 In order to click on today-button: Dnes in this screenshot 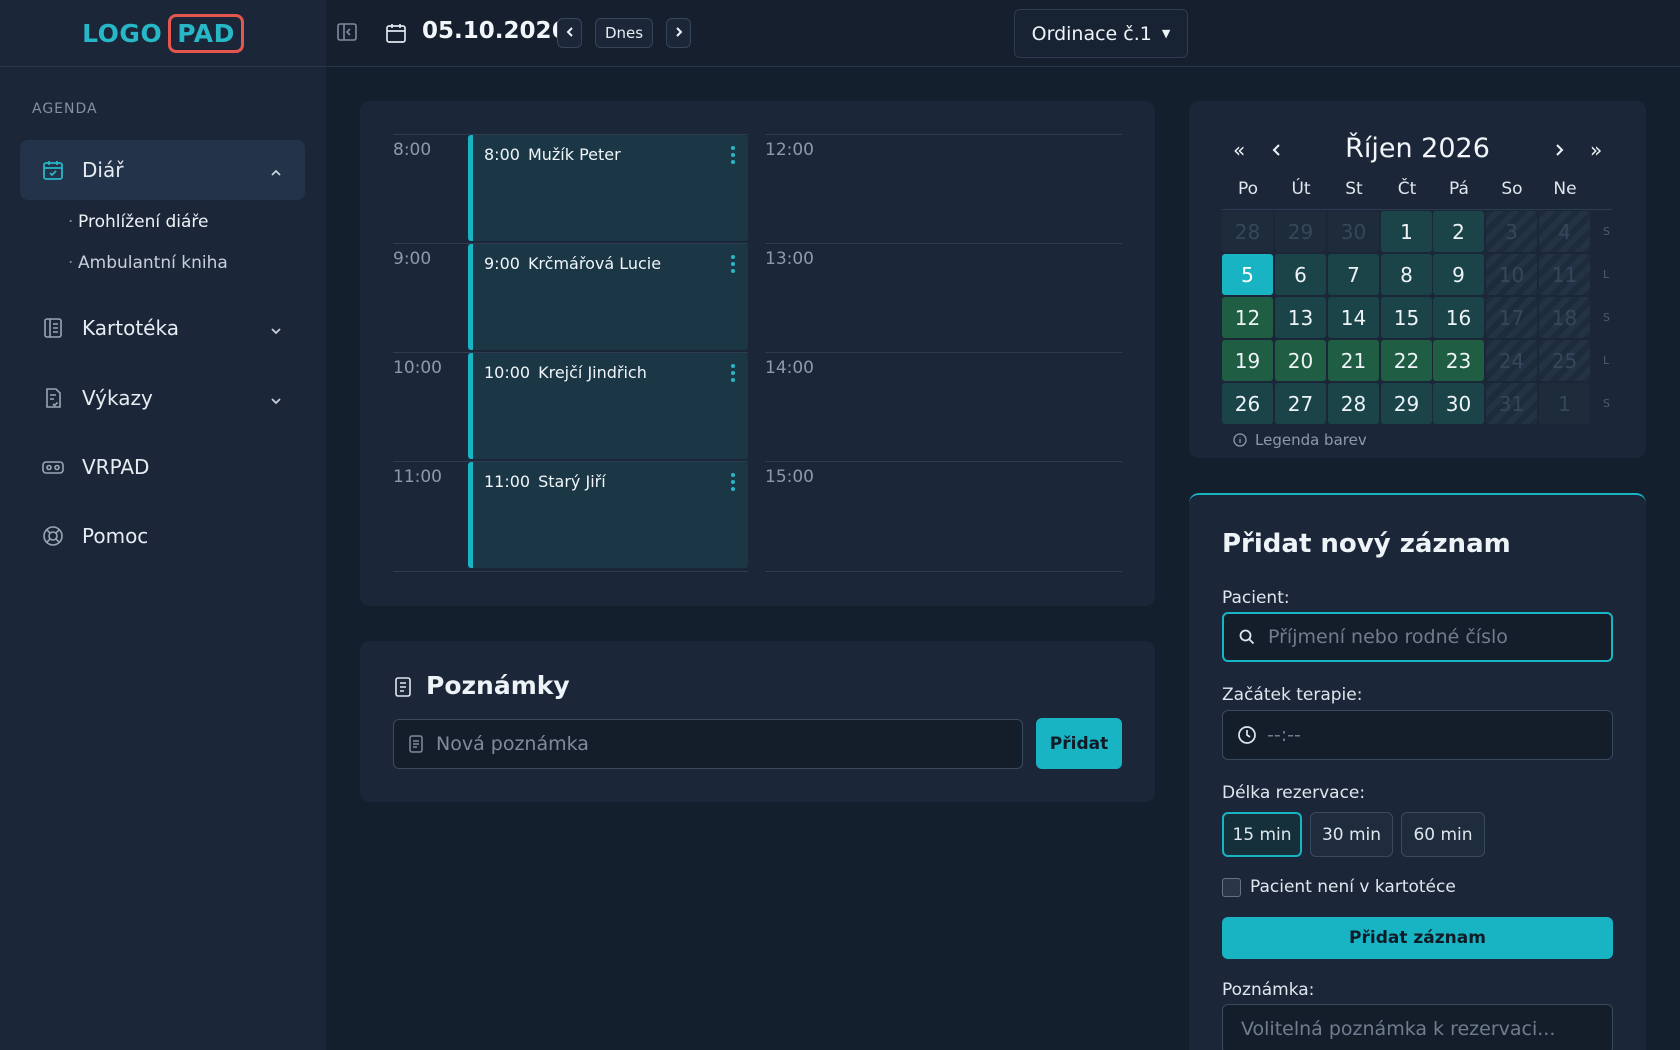, I will do `click(624, 33)`.